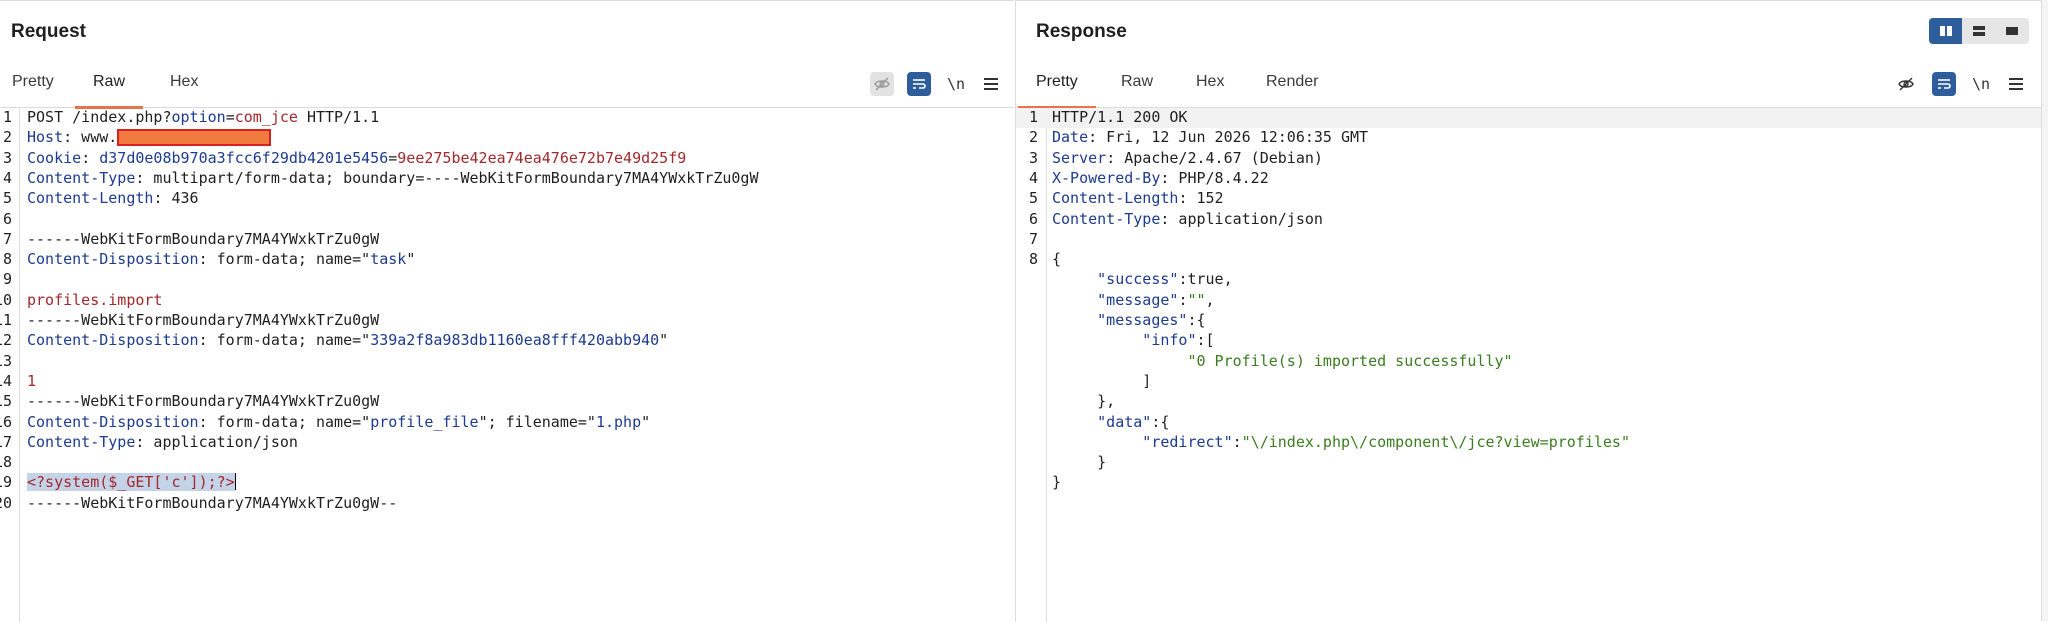  What do you see at coordinates (542, 157) in the screenshot?
I see `code-token: 9ee275be42ea74ea476e72b7e49d25f9` at bounding box center [542, 157].